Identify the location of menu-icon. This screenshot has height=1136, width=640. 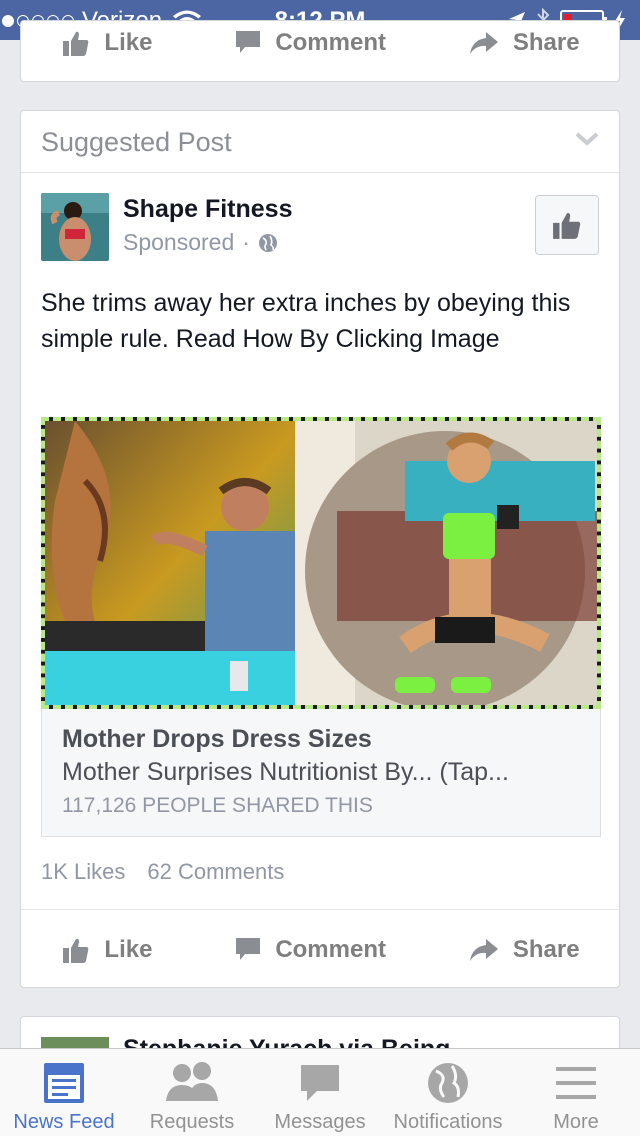
(576, 1083).